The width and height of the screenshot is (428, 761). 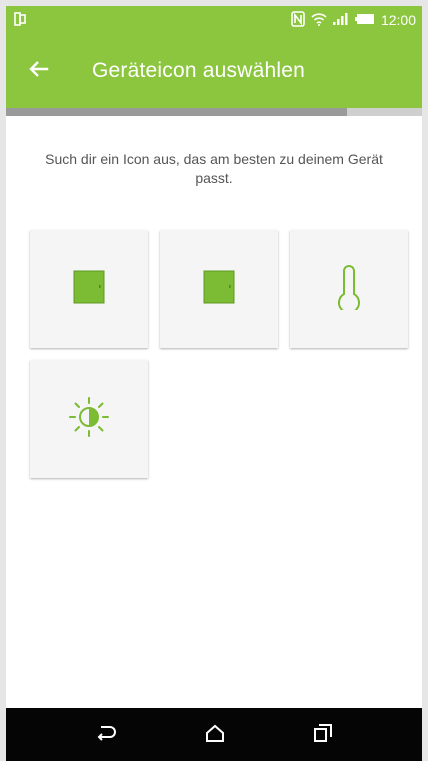 I want to click on progress-fill, so click(x=177, y=112).